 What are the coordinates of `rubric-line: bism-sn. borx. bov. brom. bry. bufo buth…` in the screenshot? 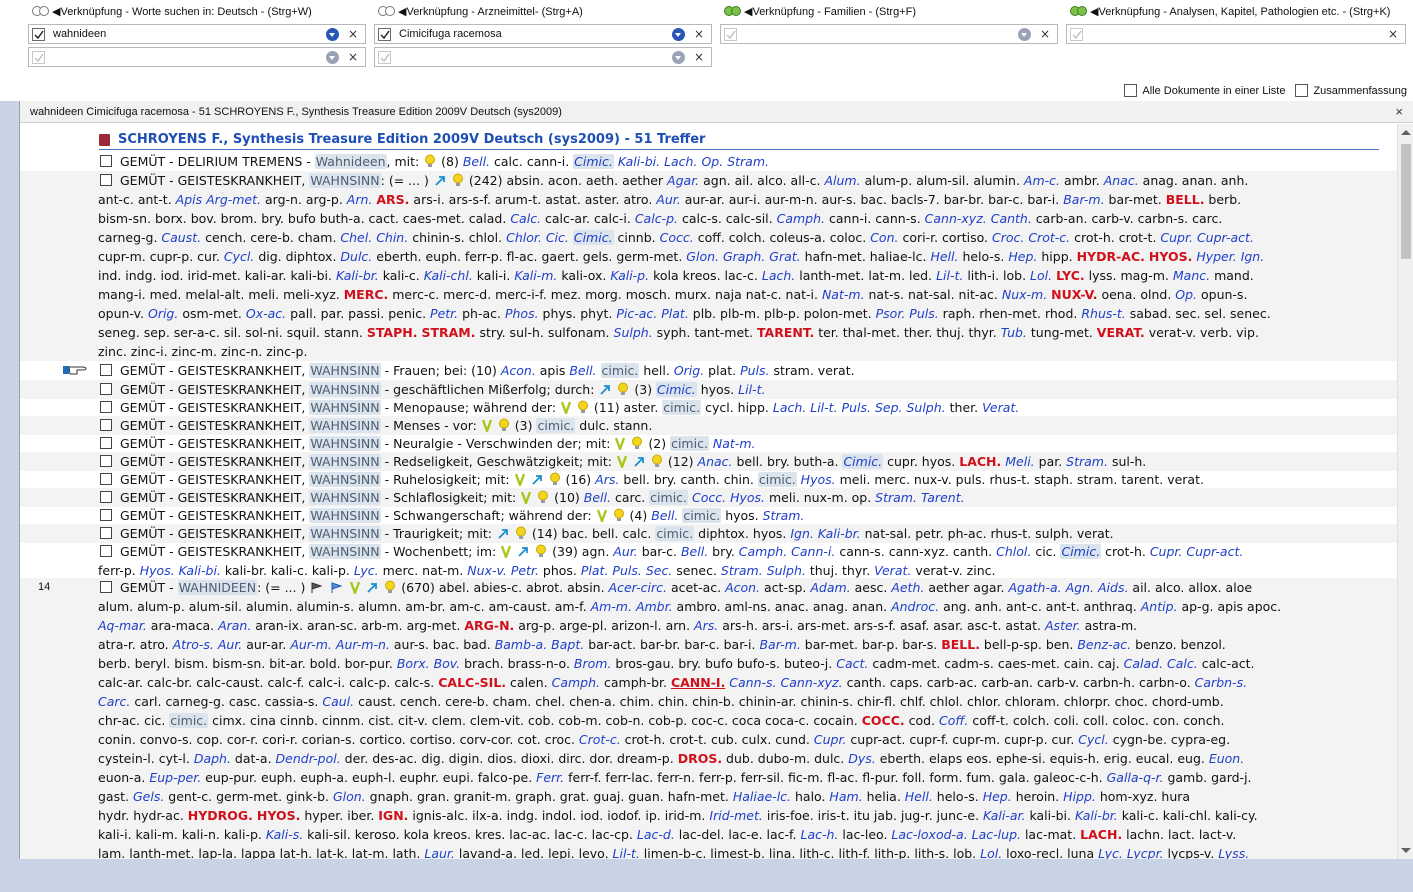 It's located at (660, 218).